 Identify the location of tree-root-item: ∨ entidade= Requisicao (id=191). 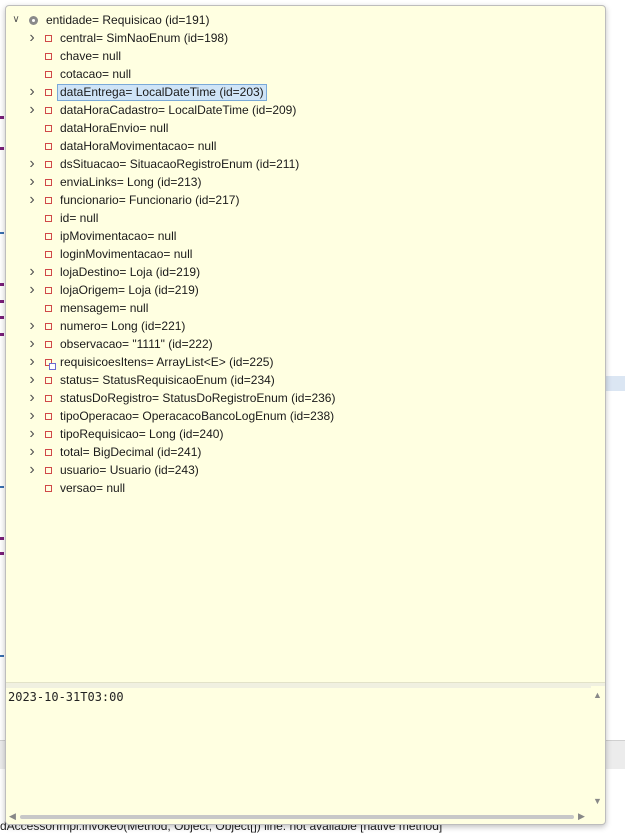
(109, 20).